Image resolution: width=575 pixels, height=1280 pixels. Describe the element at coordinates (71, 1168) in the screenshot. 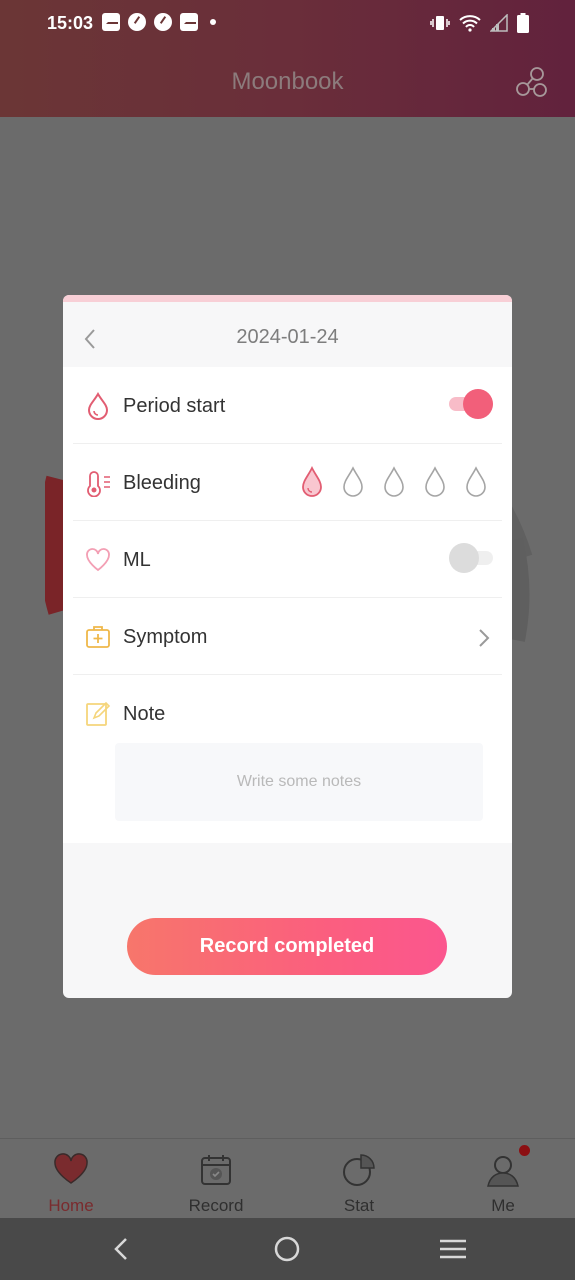

I see `heart-icon` at that location.